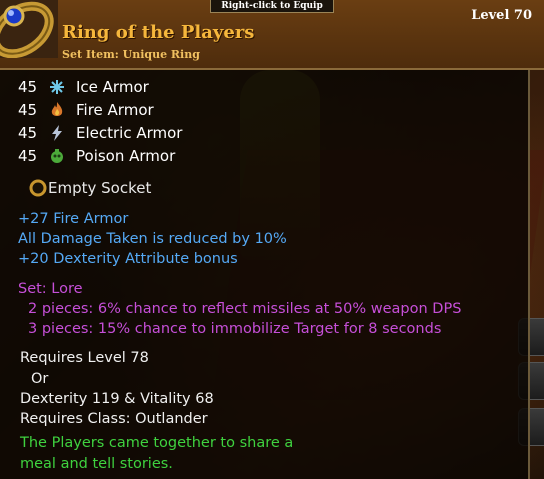  What do you see at coordinates (73, 219) in the screenshot?
I see `bonus-line: +27 Fire Armor` at bounding box center [73, 219].